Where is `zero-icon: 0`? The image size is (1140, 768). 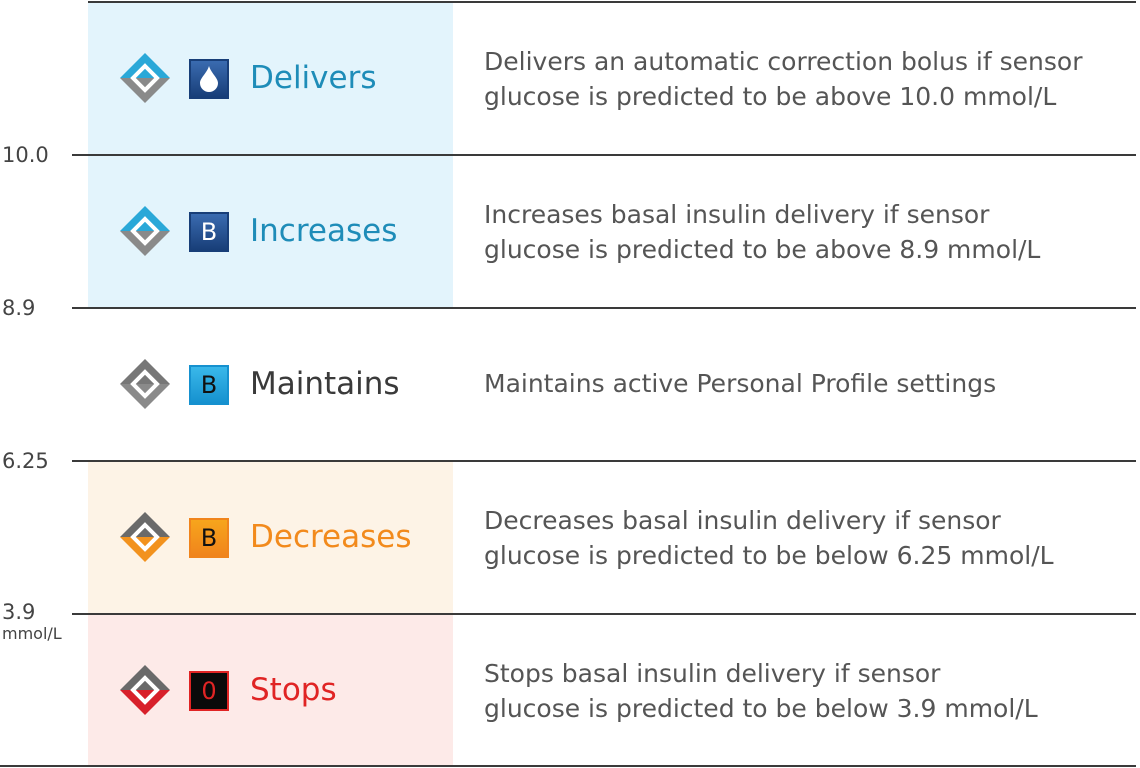 zero-icon: 0 is located at coordinates (209, 691).